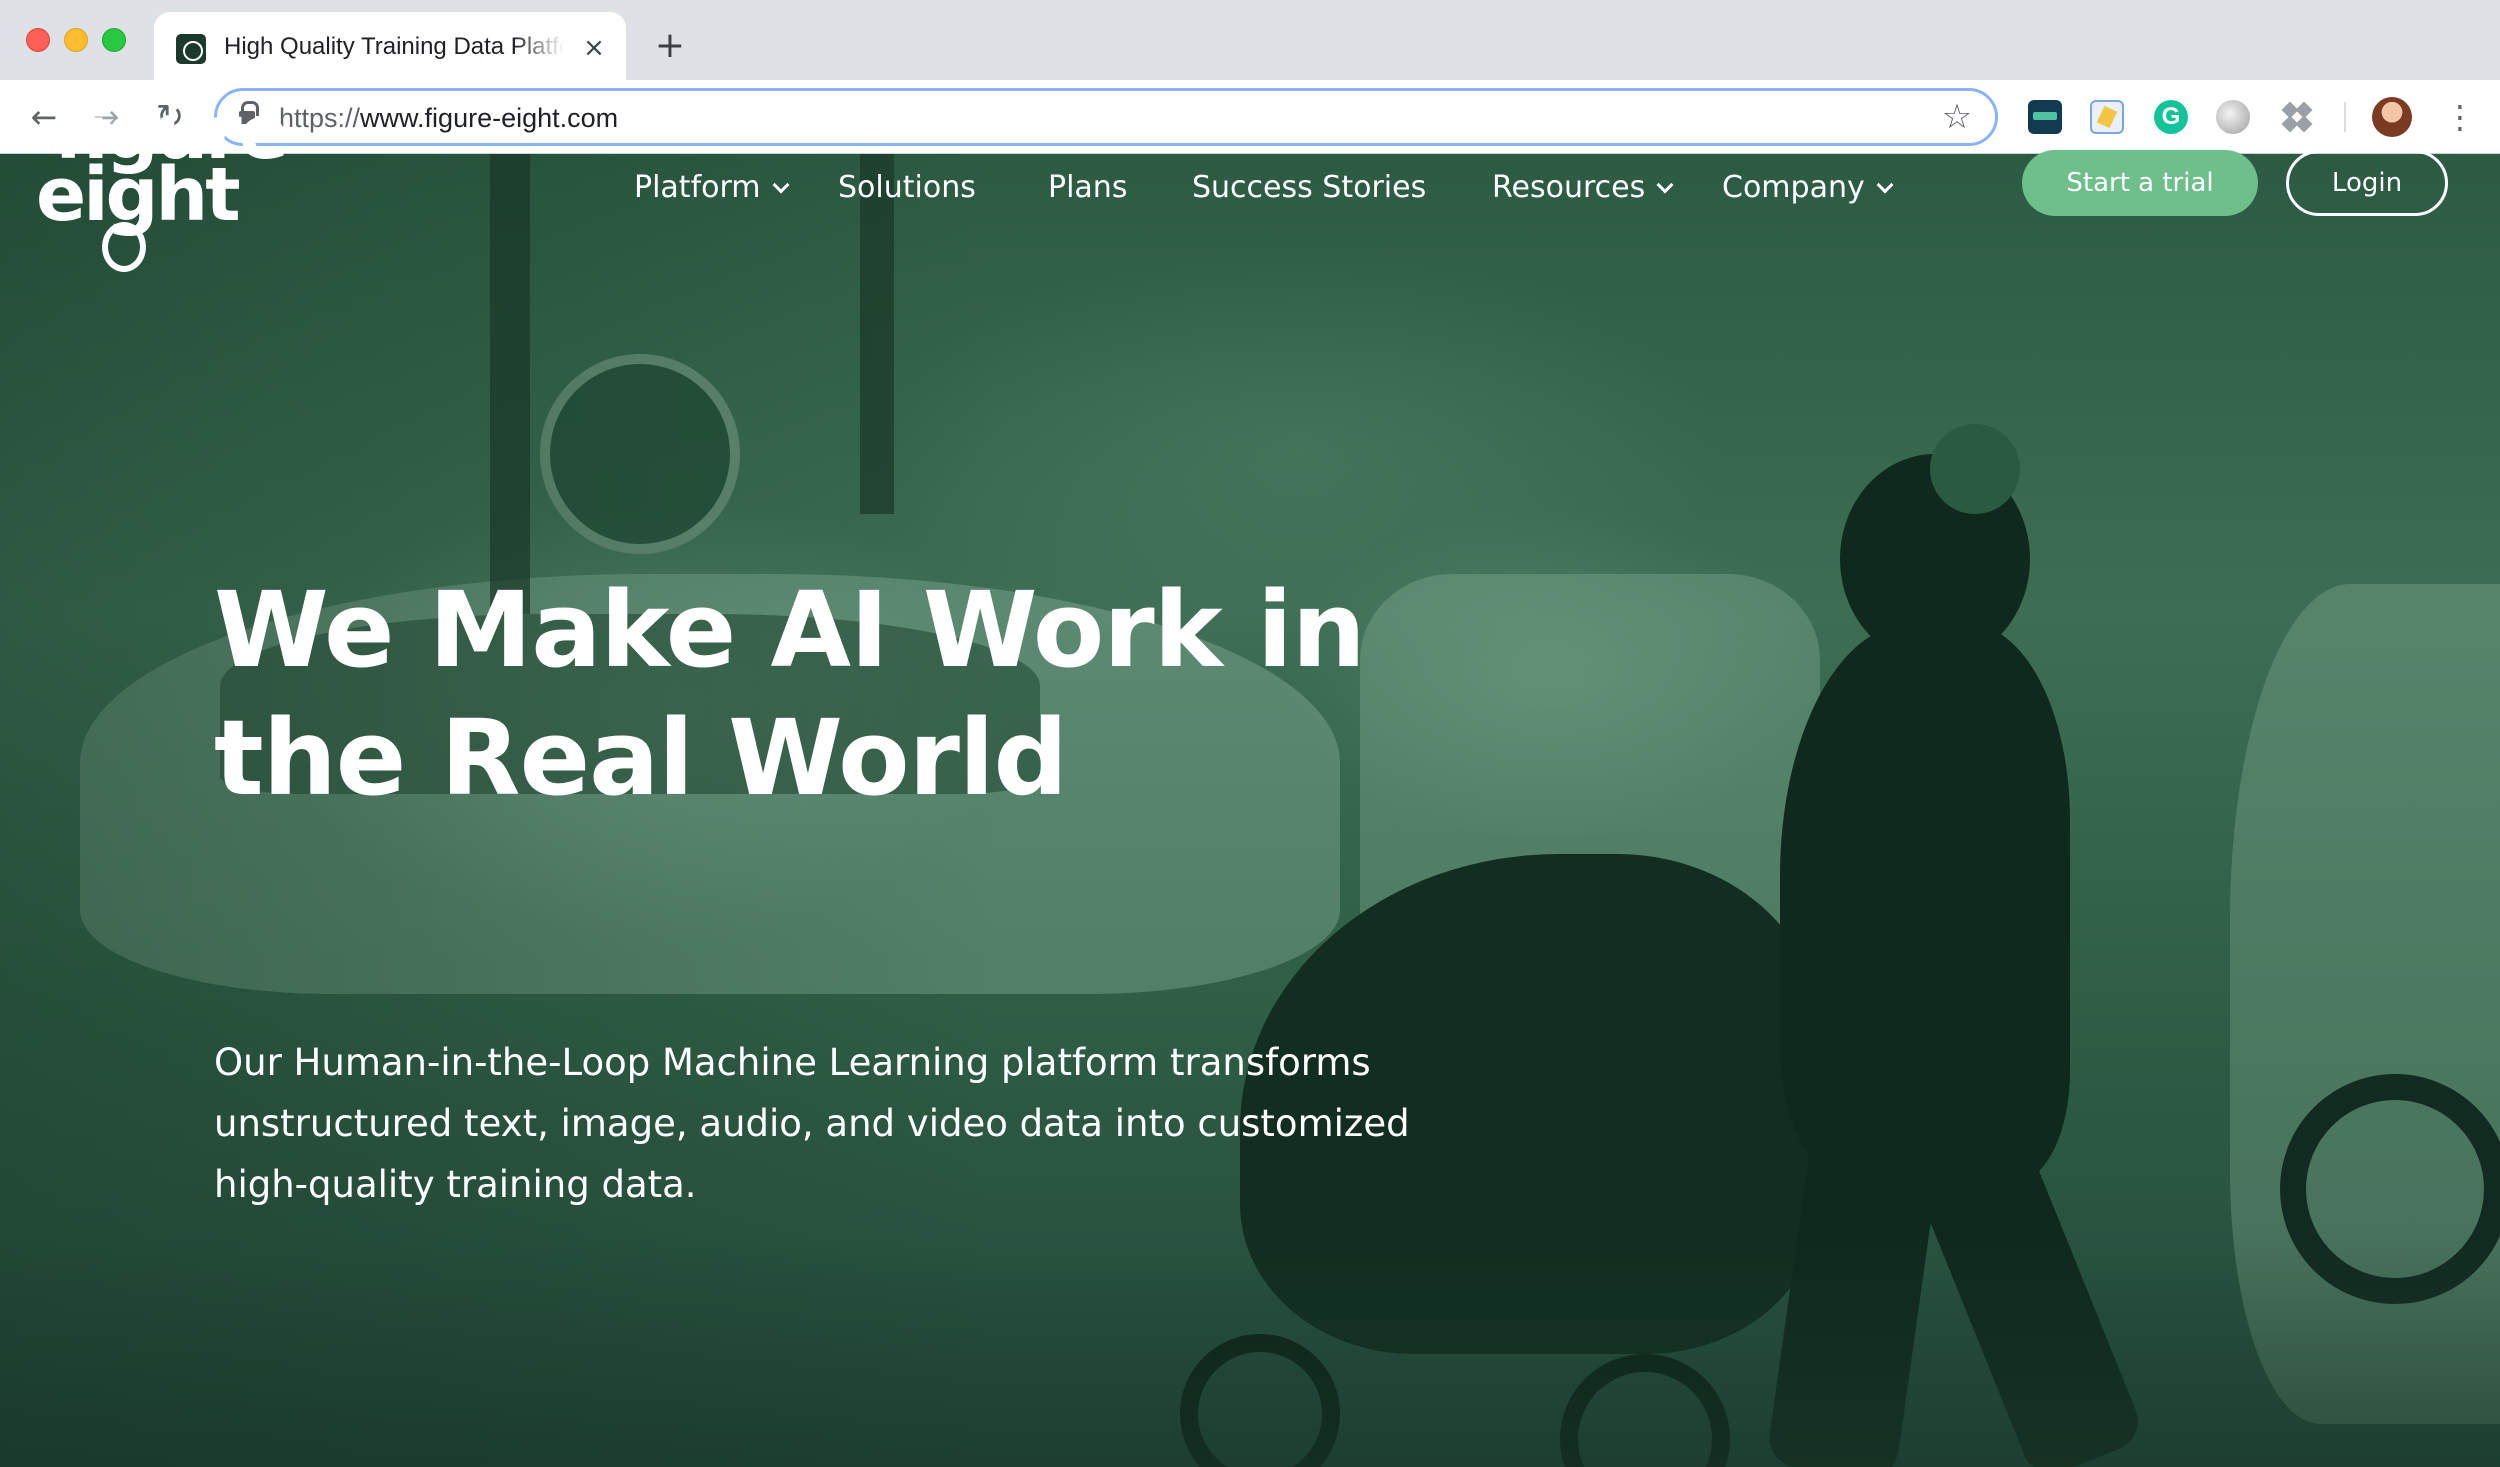 The image size is (2500, 1467). Describe the element at coordinates (1106, 117) in the screenshot. I see `address-bar: https://www.figure-eight.com ☆` at that location.